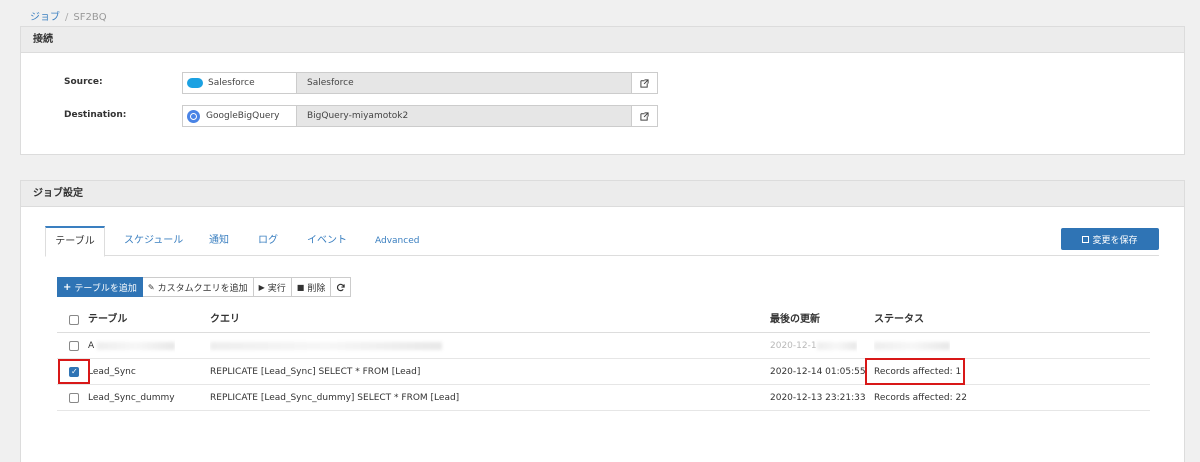  I want to click on row-status: Records affected: 22, so click(920, 398).